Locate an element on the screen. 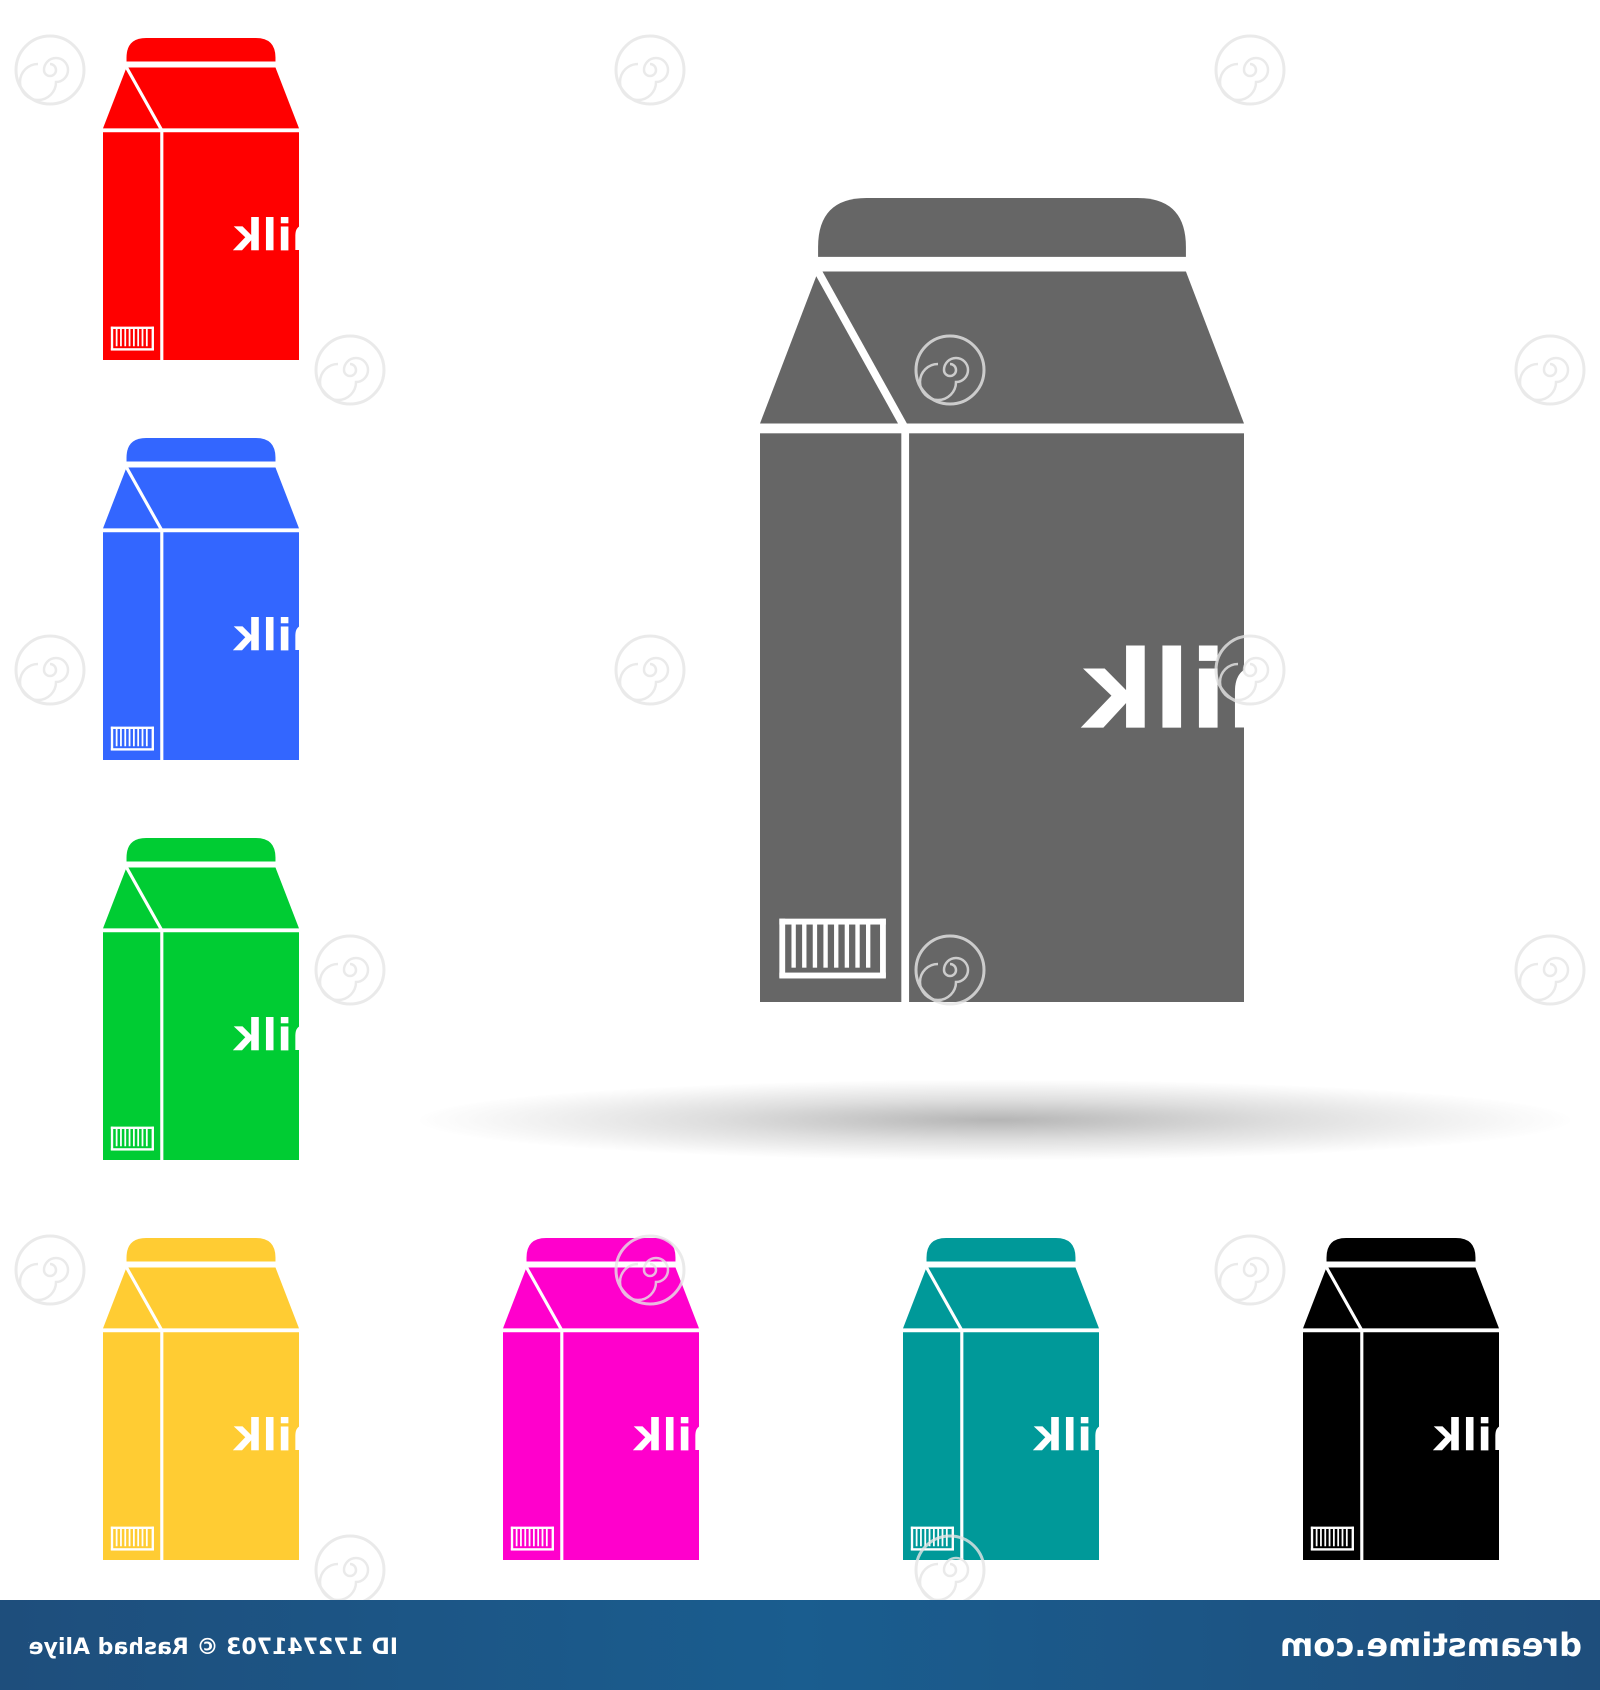 The height and width of the screenshot is (1690, 1600). drop-shadow is located at coordinates (995, 1120).